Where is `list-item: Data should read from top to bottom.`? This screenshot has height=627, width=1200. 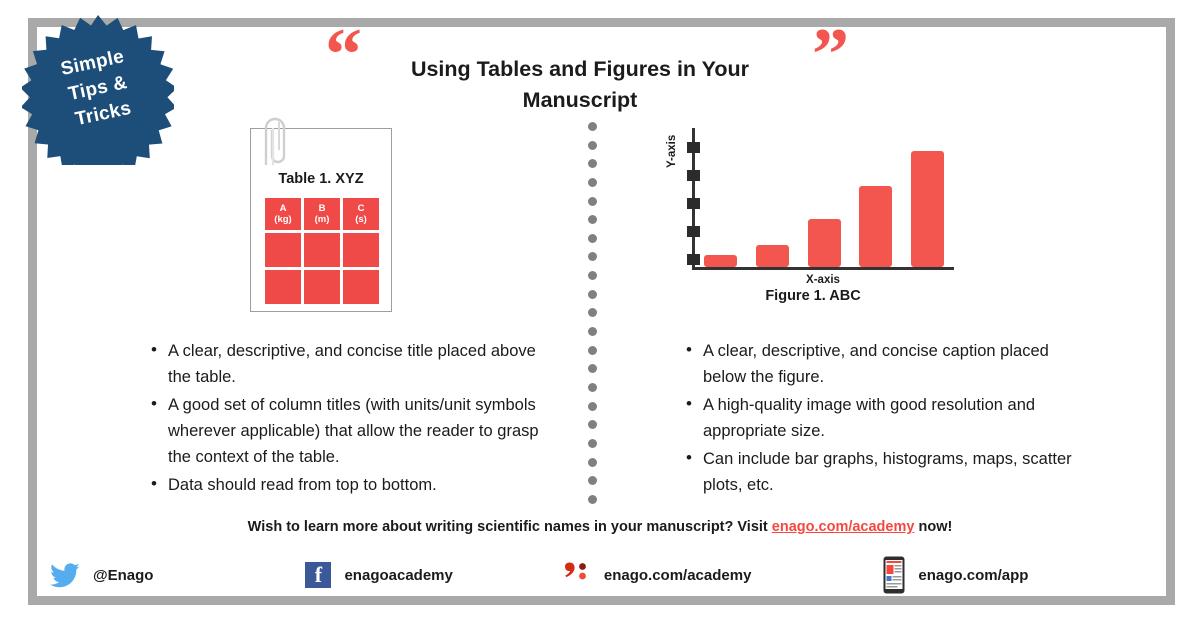
list-item: Data should read from top to bottom. is located at coordinates (354, 484).